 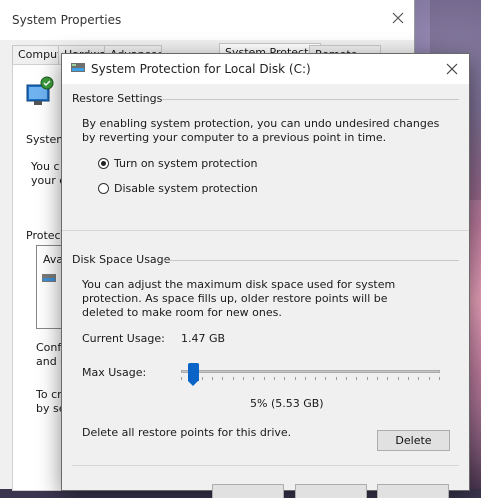 I want to click on dialog-titlebar: System Protection for Local Disk (C:), so click(x=265, y=69).